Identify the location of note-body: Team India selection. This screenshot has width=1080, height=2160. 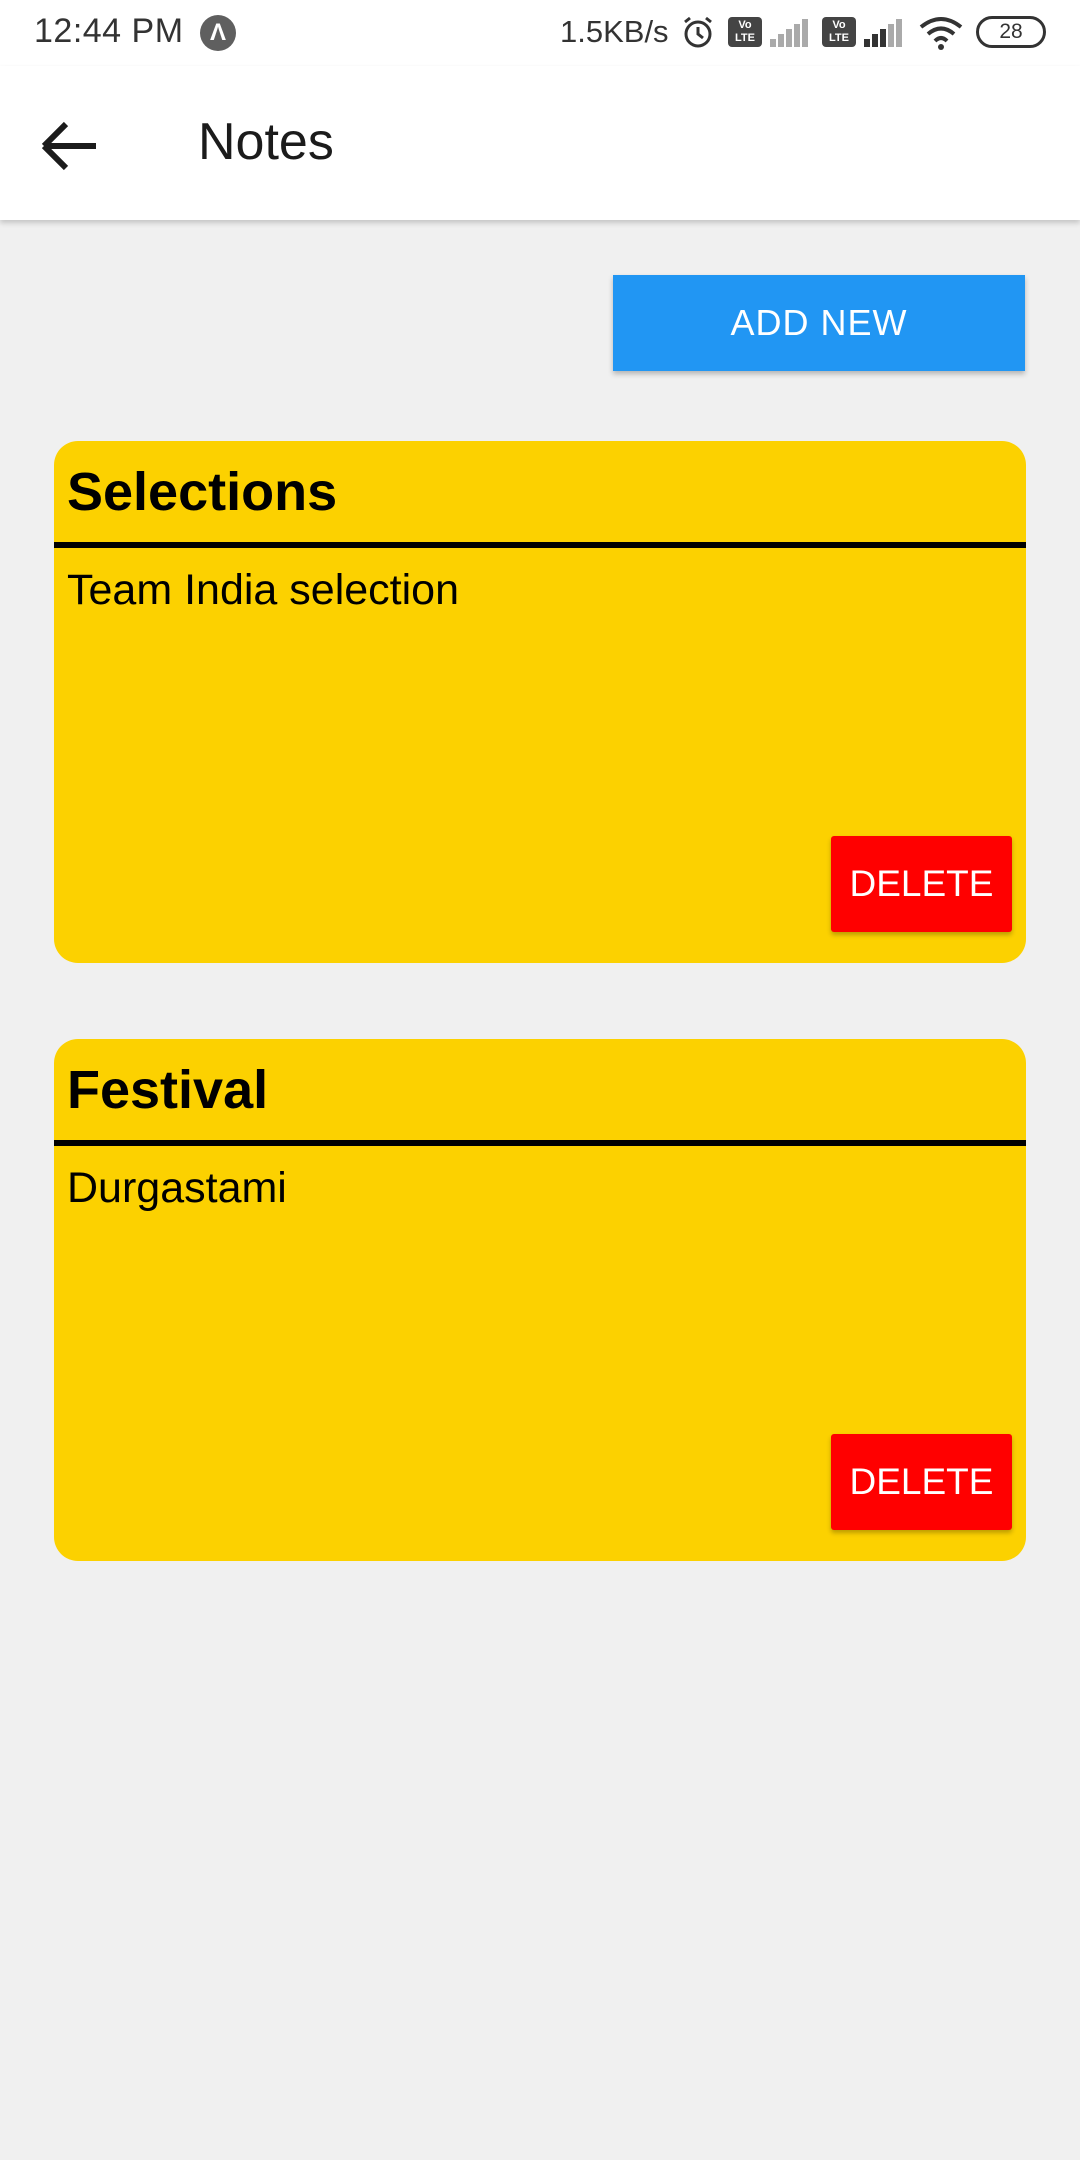
(263, 590).